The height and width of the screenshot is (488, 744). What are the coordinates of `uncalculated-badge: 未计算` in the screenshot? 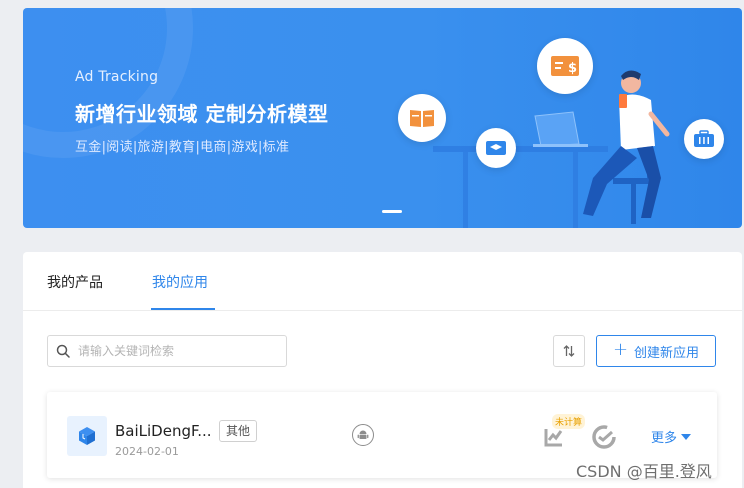 It's located at (569, 421).